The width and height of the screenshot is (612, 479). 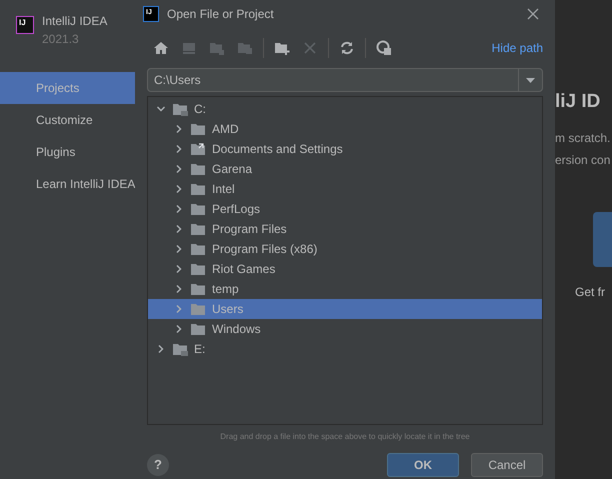 What do you see at coordinates (423, 465) in the screenshot?
I see `ok-button: OK` at bounding box center [423, 465].